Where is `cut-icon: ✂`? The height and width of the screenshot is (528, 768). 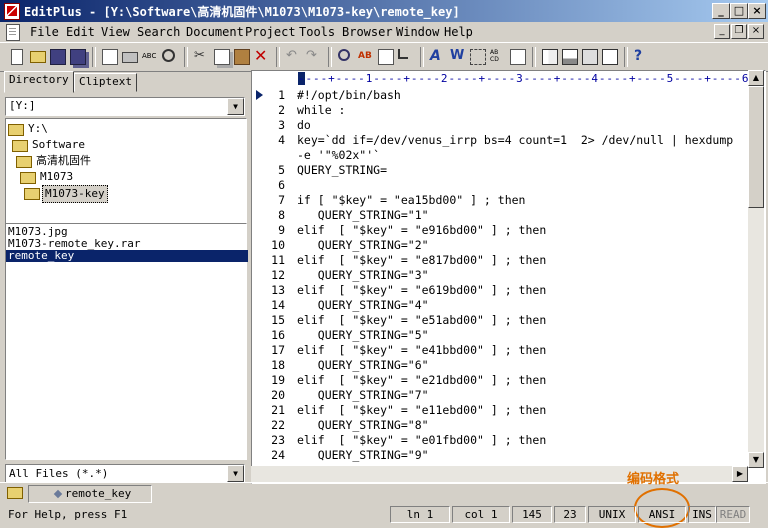 cut-icon: ✂ is located at coordinates (201, 56).